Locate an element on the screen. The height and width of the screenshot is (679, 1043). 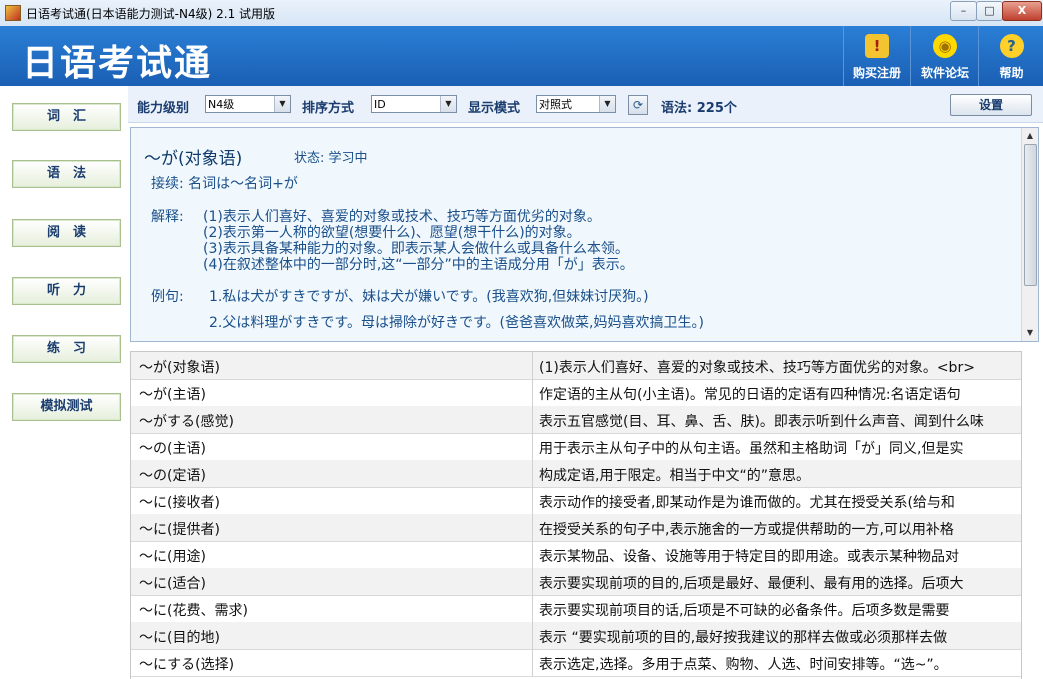
window-title: 日语考试通(日本语能力测试-N4级) 2.1 试用版 is located at coordinates (151, 14).